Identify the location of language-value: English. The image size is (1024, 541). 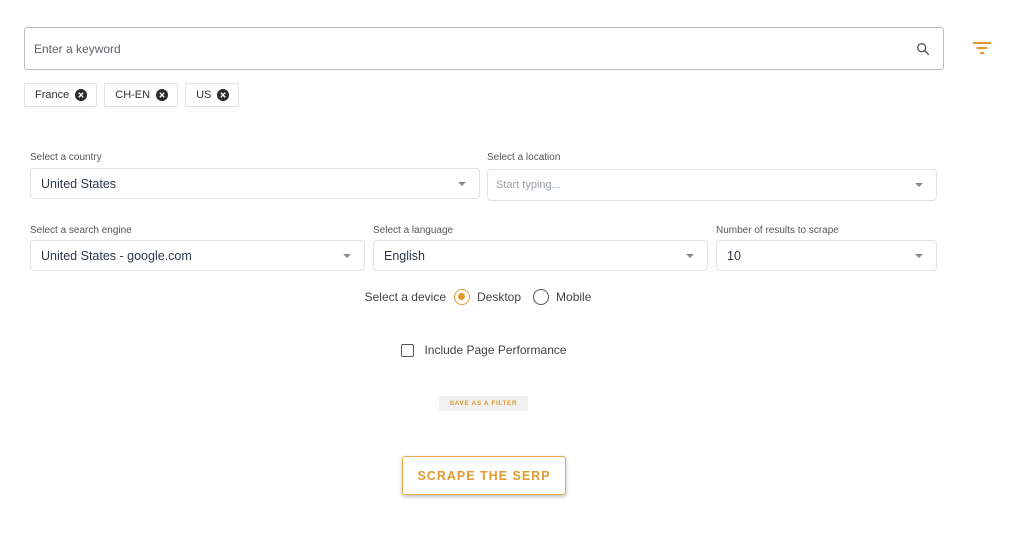
(404, 255).